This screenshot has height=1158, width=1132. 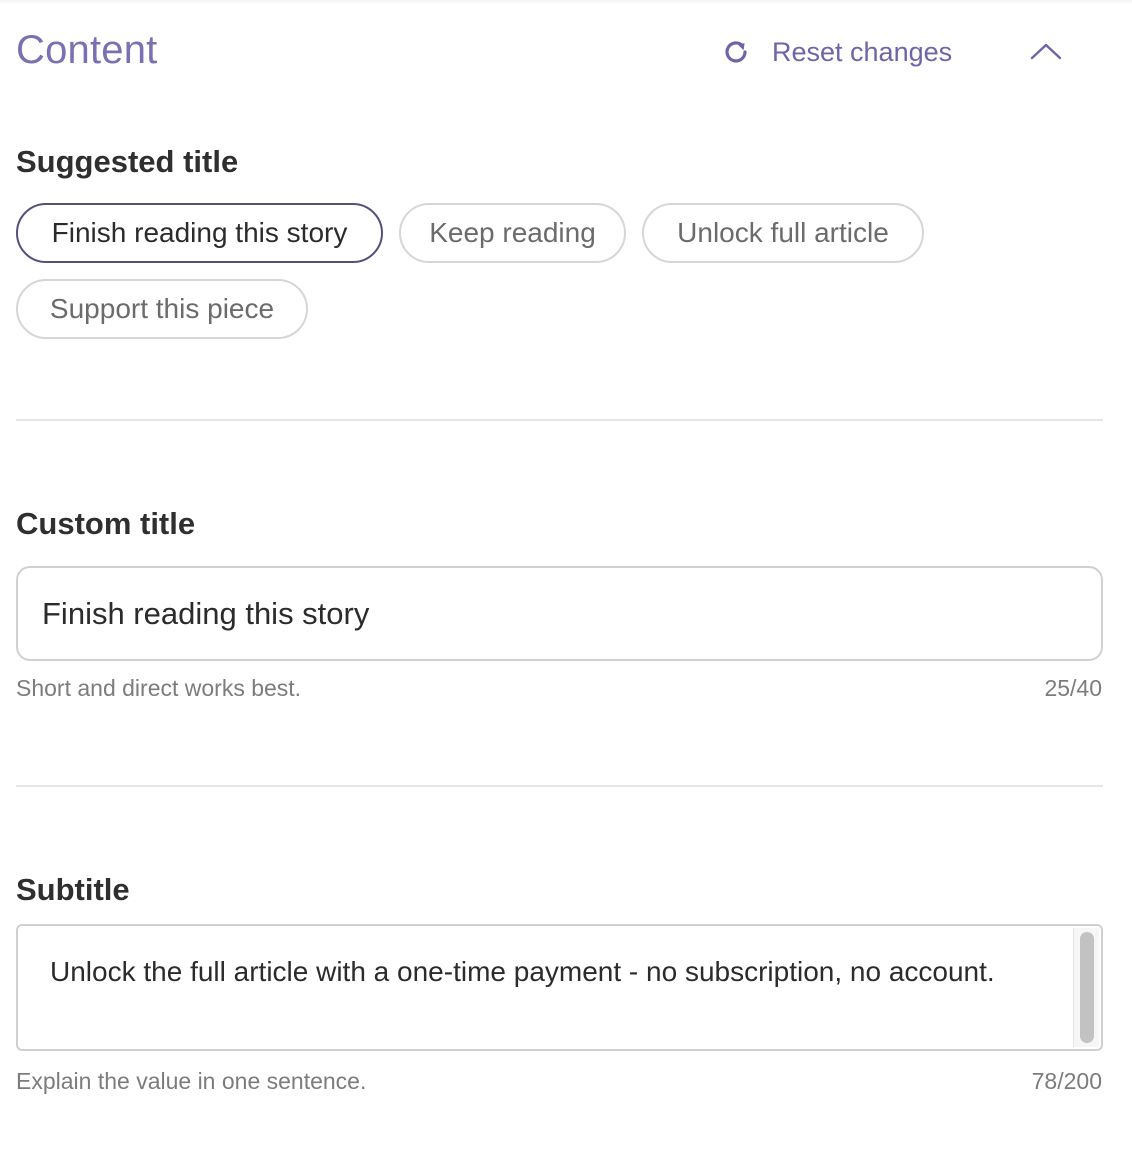 I want to click on subtitle-scrollbar, so click(x=1086, y=987).